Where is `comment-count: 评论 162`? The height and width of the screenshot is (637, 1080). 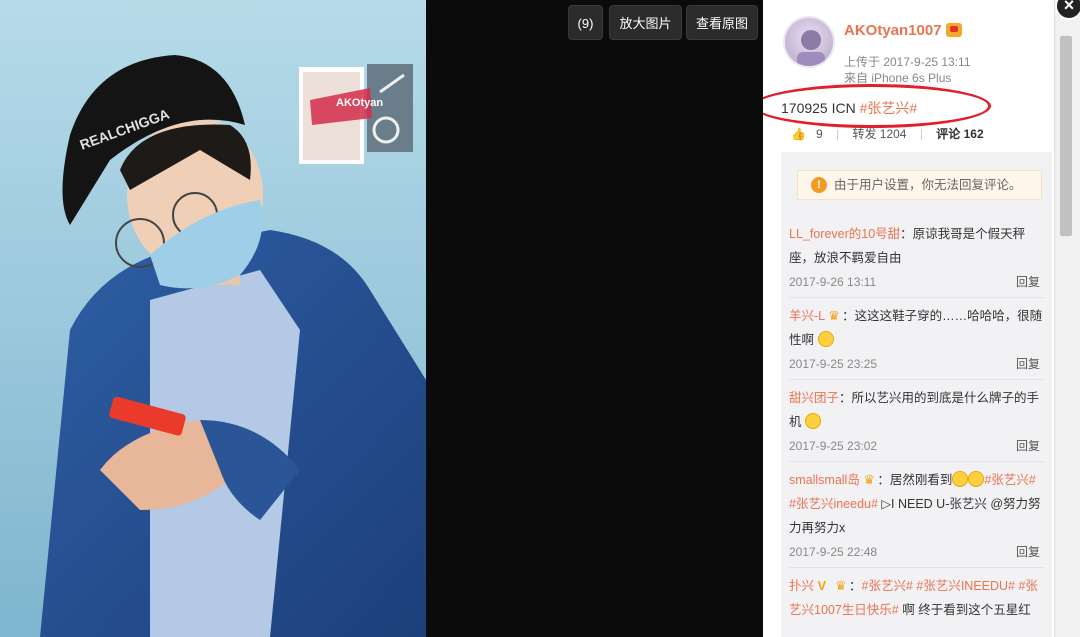
comment-count: 评论 162 is located at coordinates (959, 134).